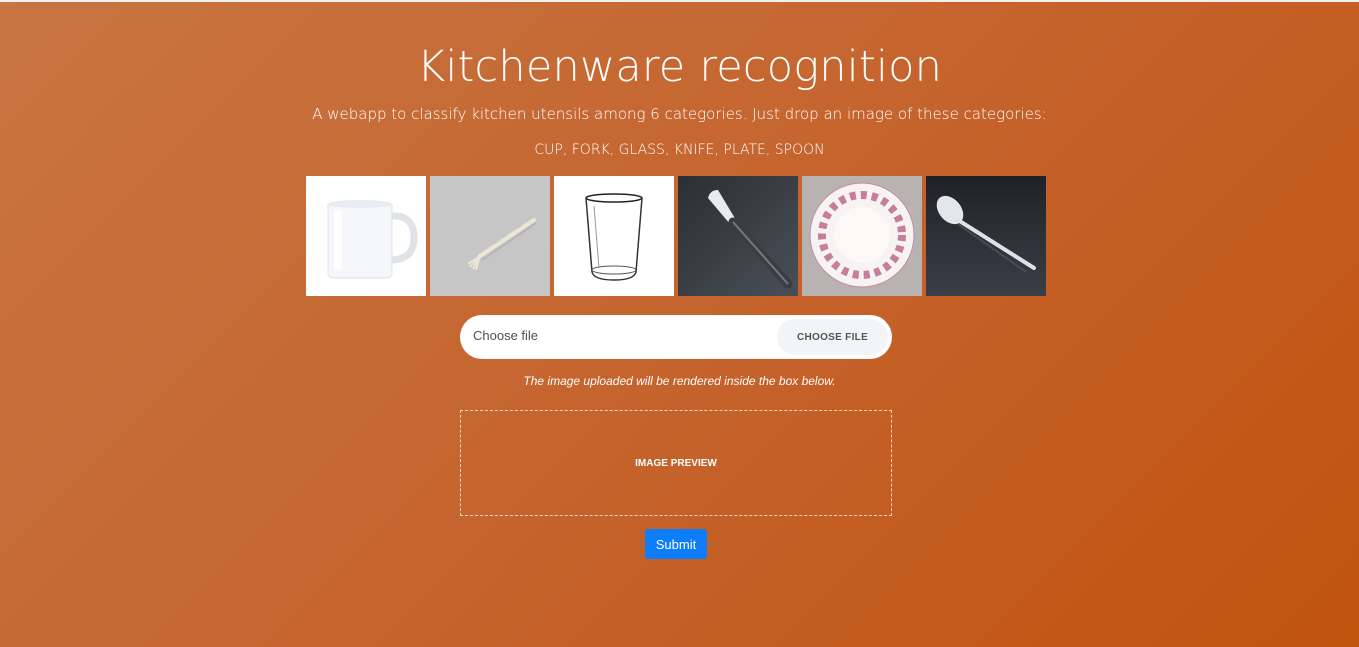 The width and height of the screenshot is (1359, 647). Describe the element at coordinates (832, 337) in the screenshot. I see `choose-file-button: CHOOSE FILE` at that location.